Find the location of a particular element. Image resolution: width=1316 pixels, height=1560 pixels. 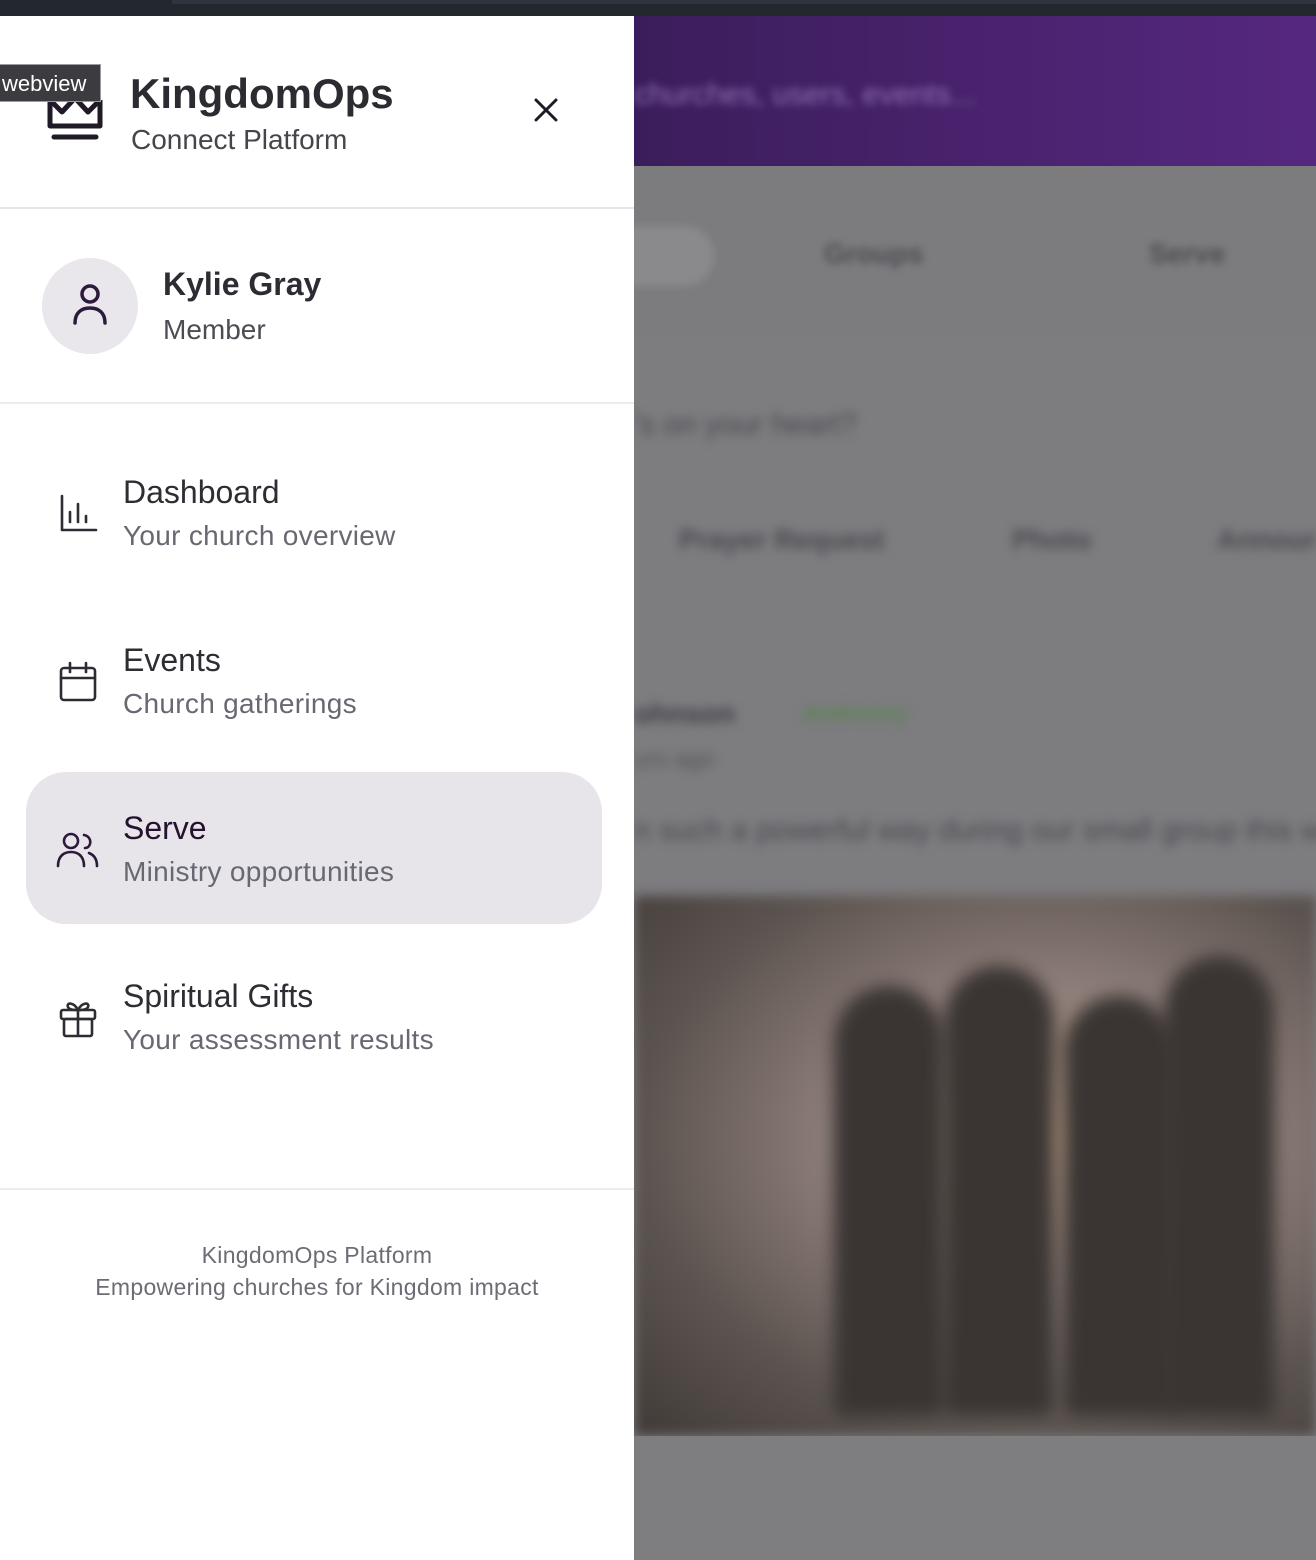

drawer-header: KingdomOps Connect Platform is located at coordinates (317, 112).